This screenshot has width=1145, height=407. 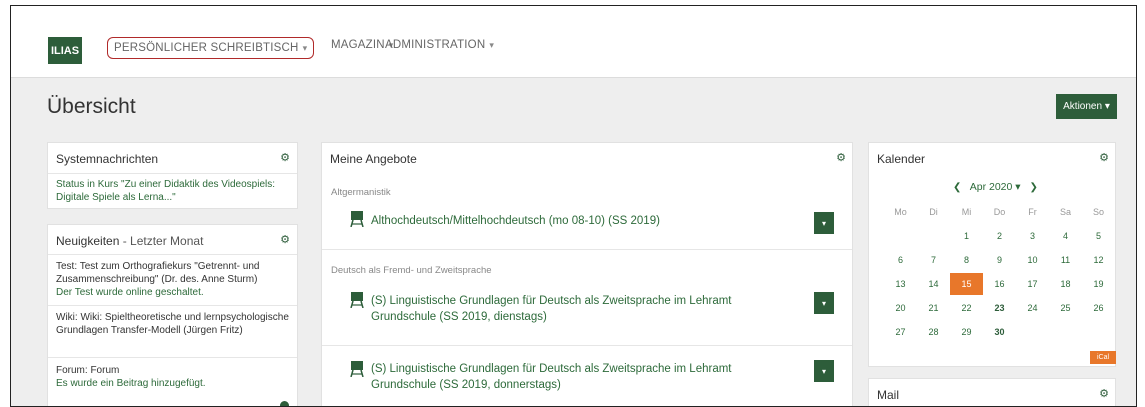 I want to click on calendar-day: 9, so click(x=999, y=260).